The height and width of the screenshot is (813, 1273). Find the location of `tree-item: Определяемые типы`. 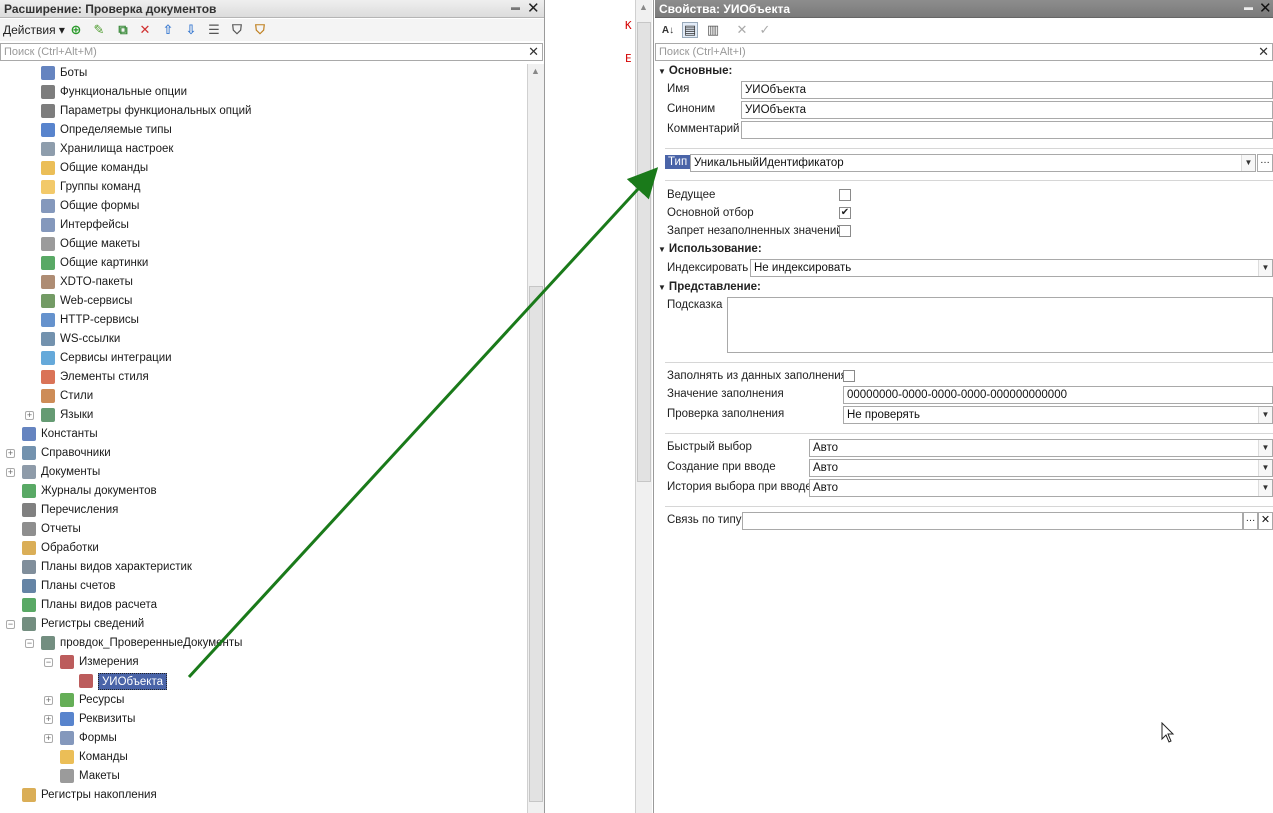

tree-item: Определяемые типы is located at coordinates (263, 130).